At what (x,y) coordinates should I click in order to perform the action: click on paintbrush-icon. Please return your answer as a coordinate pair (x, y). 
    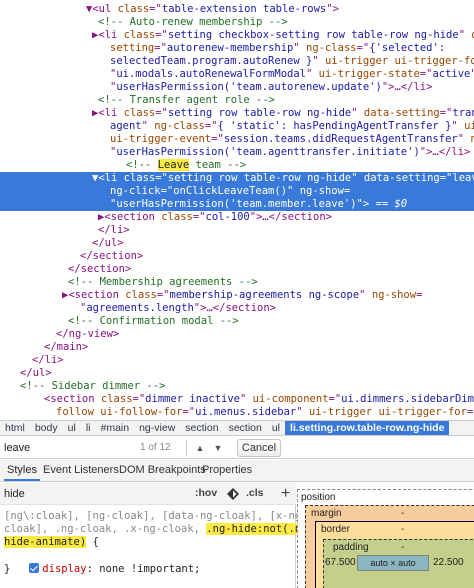
    Looking at the image, I should click on (233, 494).